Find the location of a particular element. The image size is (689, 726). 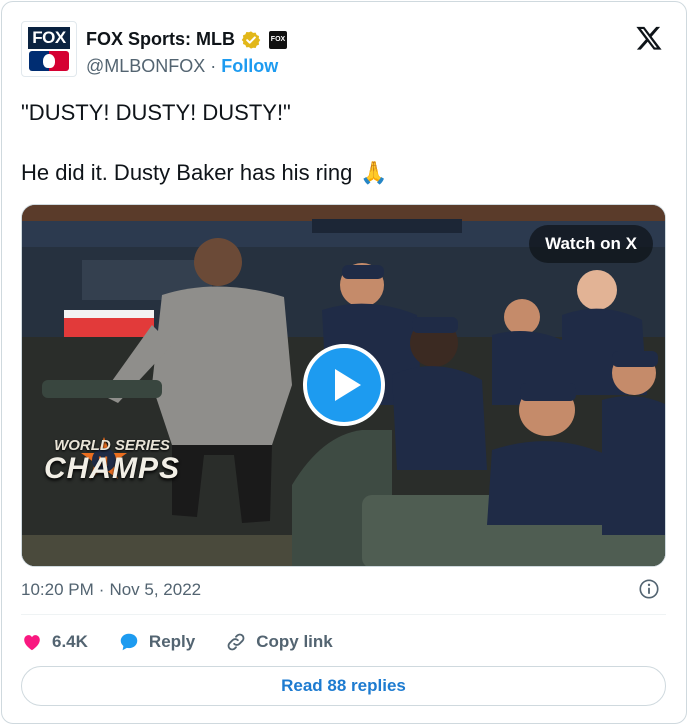

world-series-champs-overlay: WORLD SERIES CHAMPS is located at coordinates (112, 460).